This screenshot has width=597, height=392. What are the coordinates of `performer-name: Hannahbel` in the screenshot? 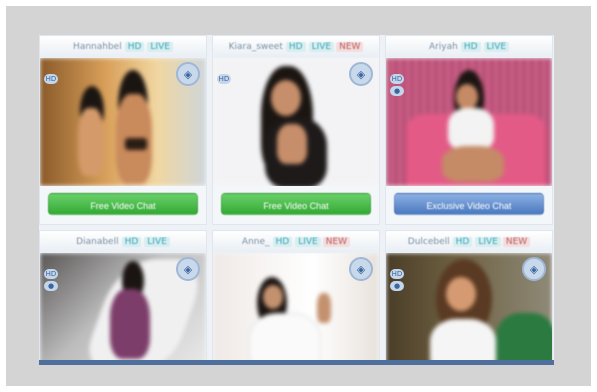 It's located at (97, 47).